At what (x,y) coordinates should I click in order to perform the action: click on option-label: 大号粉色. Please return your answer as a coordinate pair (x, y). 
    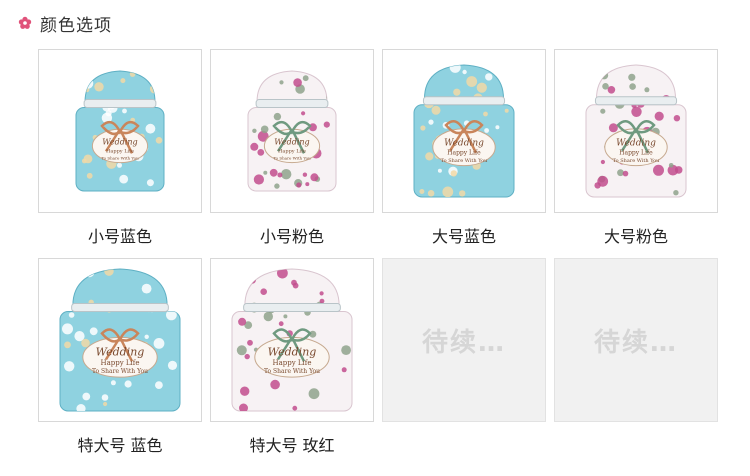
    Looking at the image, I should click on (635, 236).